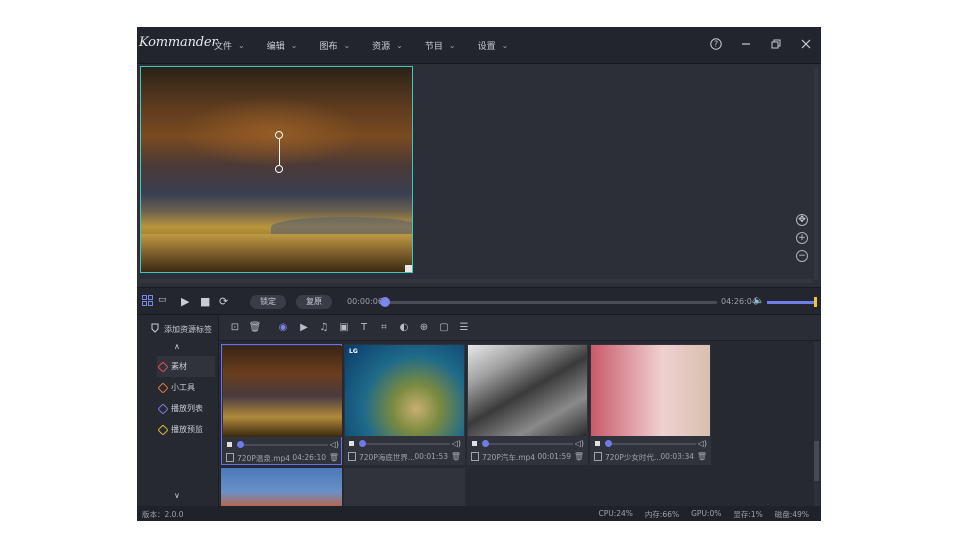 The height and width of the screenshot is (556, 958). I want to click on menu-canvas-label: 图布, so click(328, 47).